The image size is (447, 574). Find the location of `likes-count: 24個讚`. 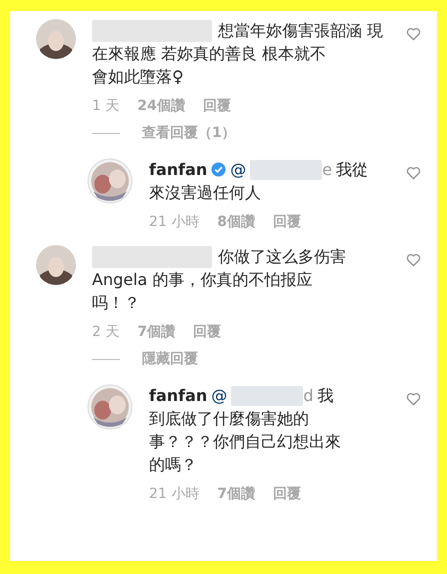

likes-count: 24個讚 is located at coordinates (161, 106).